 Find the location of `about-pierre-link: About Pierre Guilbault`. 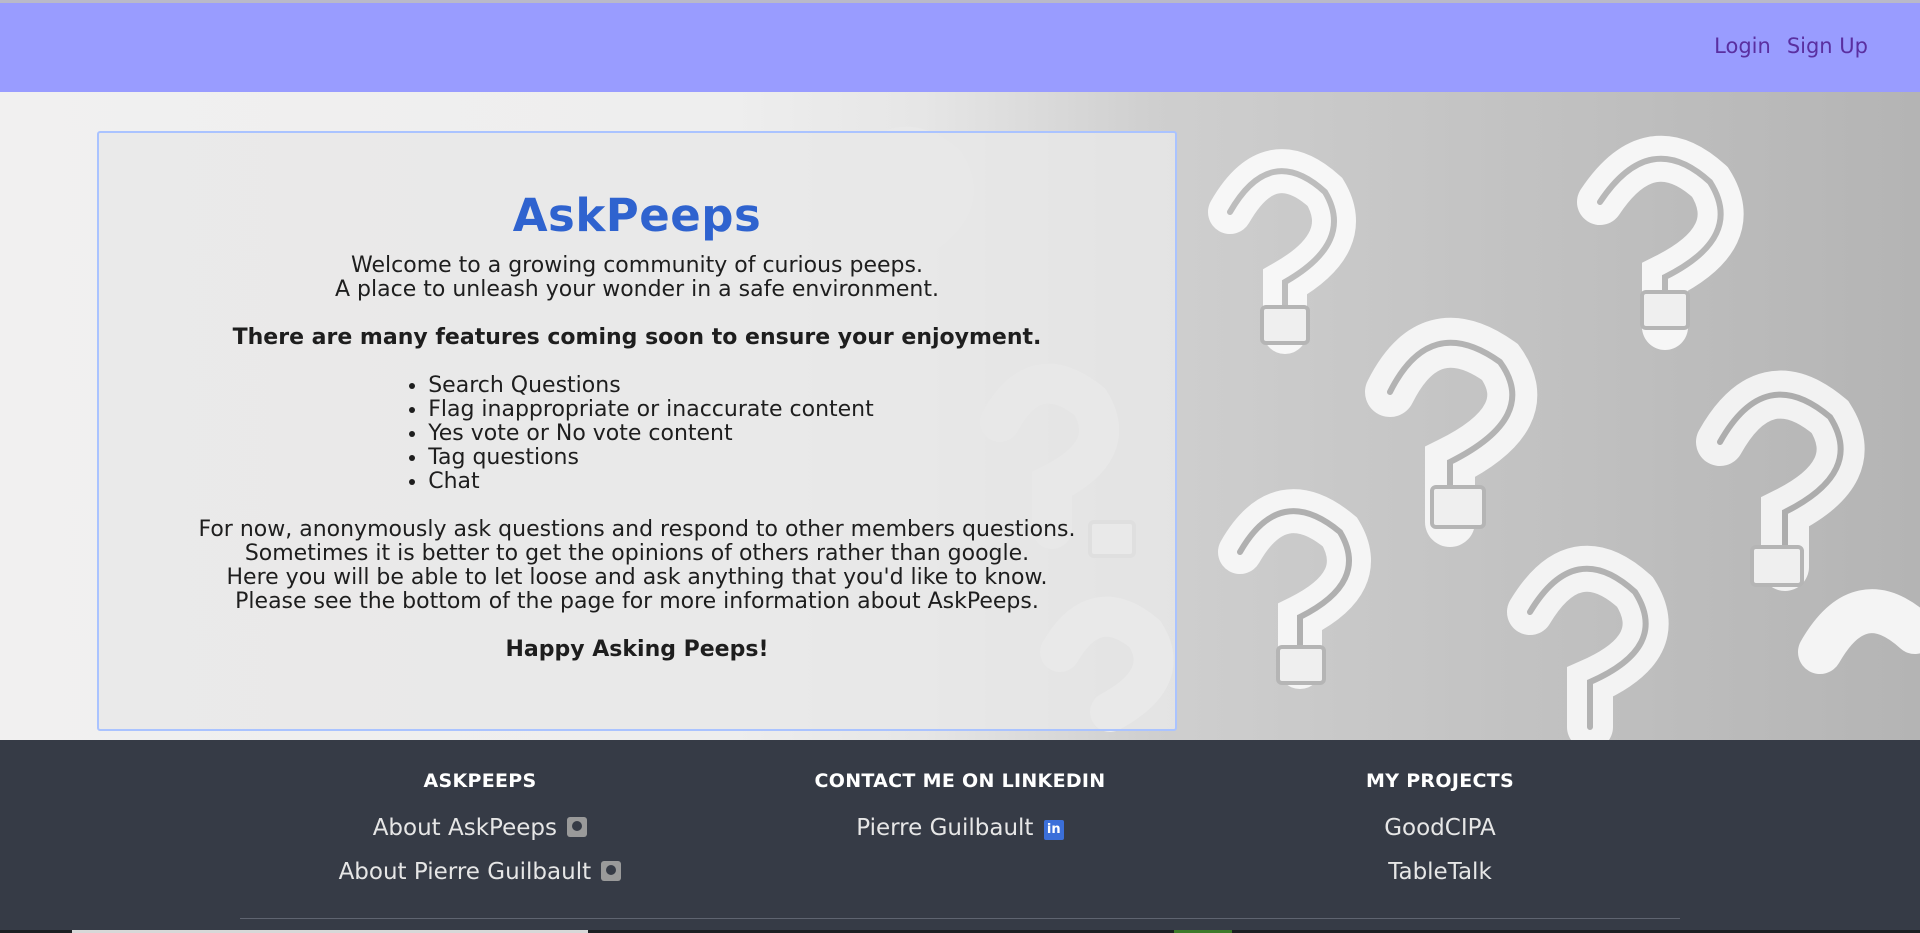

about-pierre-link: About Pierre Guilbault is located at coordinates (480, 872).